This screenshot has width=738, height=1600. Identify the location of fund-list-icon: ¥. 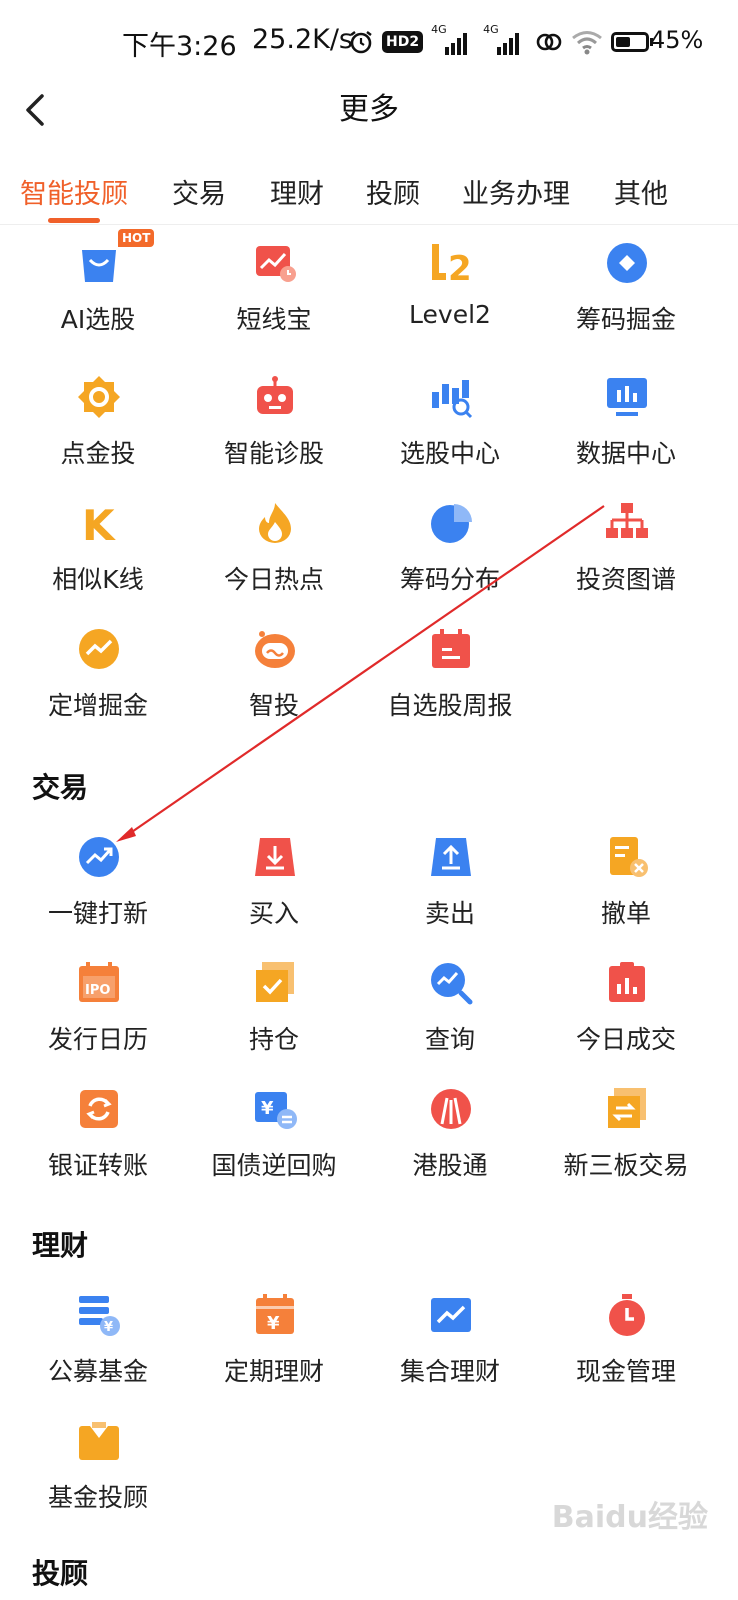
(99, 1316).